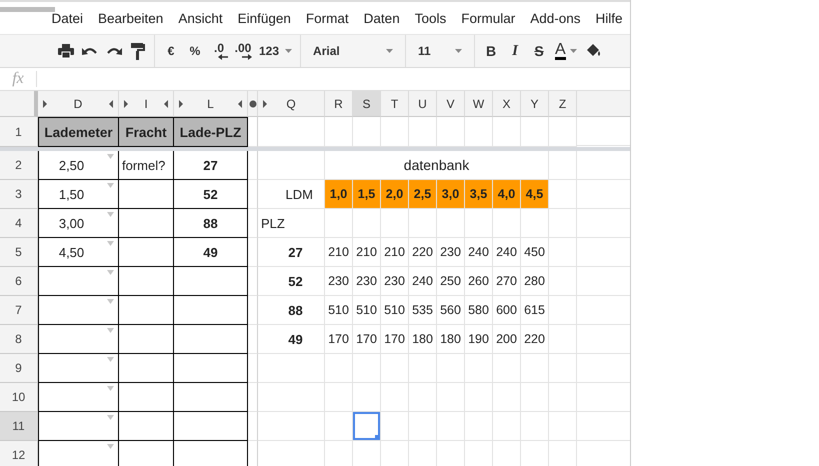 The width and height of the screenshot is (819, 466). What do you see at coordinates (451, 104) in the screenshot?
I see `column-header: V` at bounding box center [451, 104].